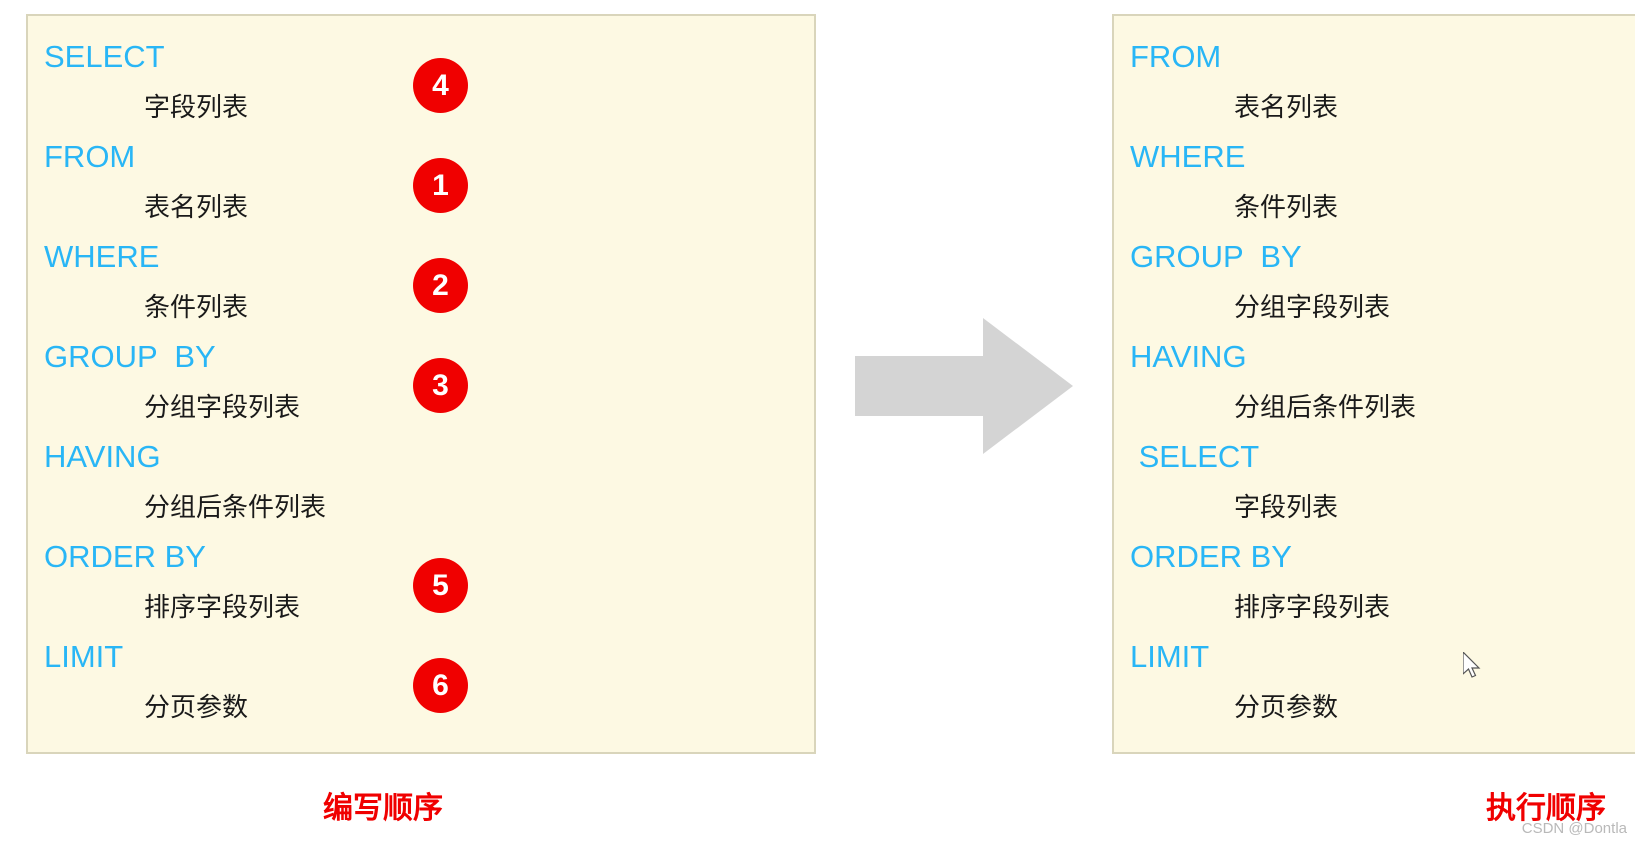 Image resolution: width=1635 pixels, height=841 pixels. What do you see at coordinates (1312, 607) in the screenshot?
I see `clause-value: 排序字段列表` at bounding box center [1312, 607].